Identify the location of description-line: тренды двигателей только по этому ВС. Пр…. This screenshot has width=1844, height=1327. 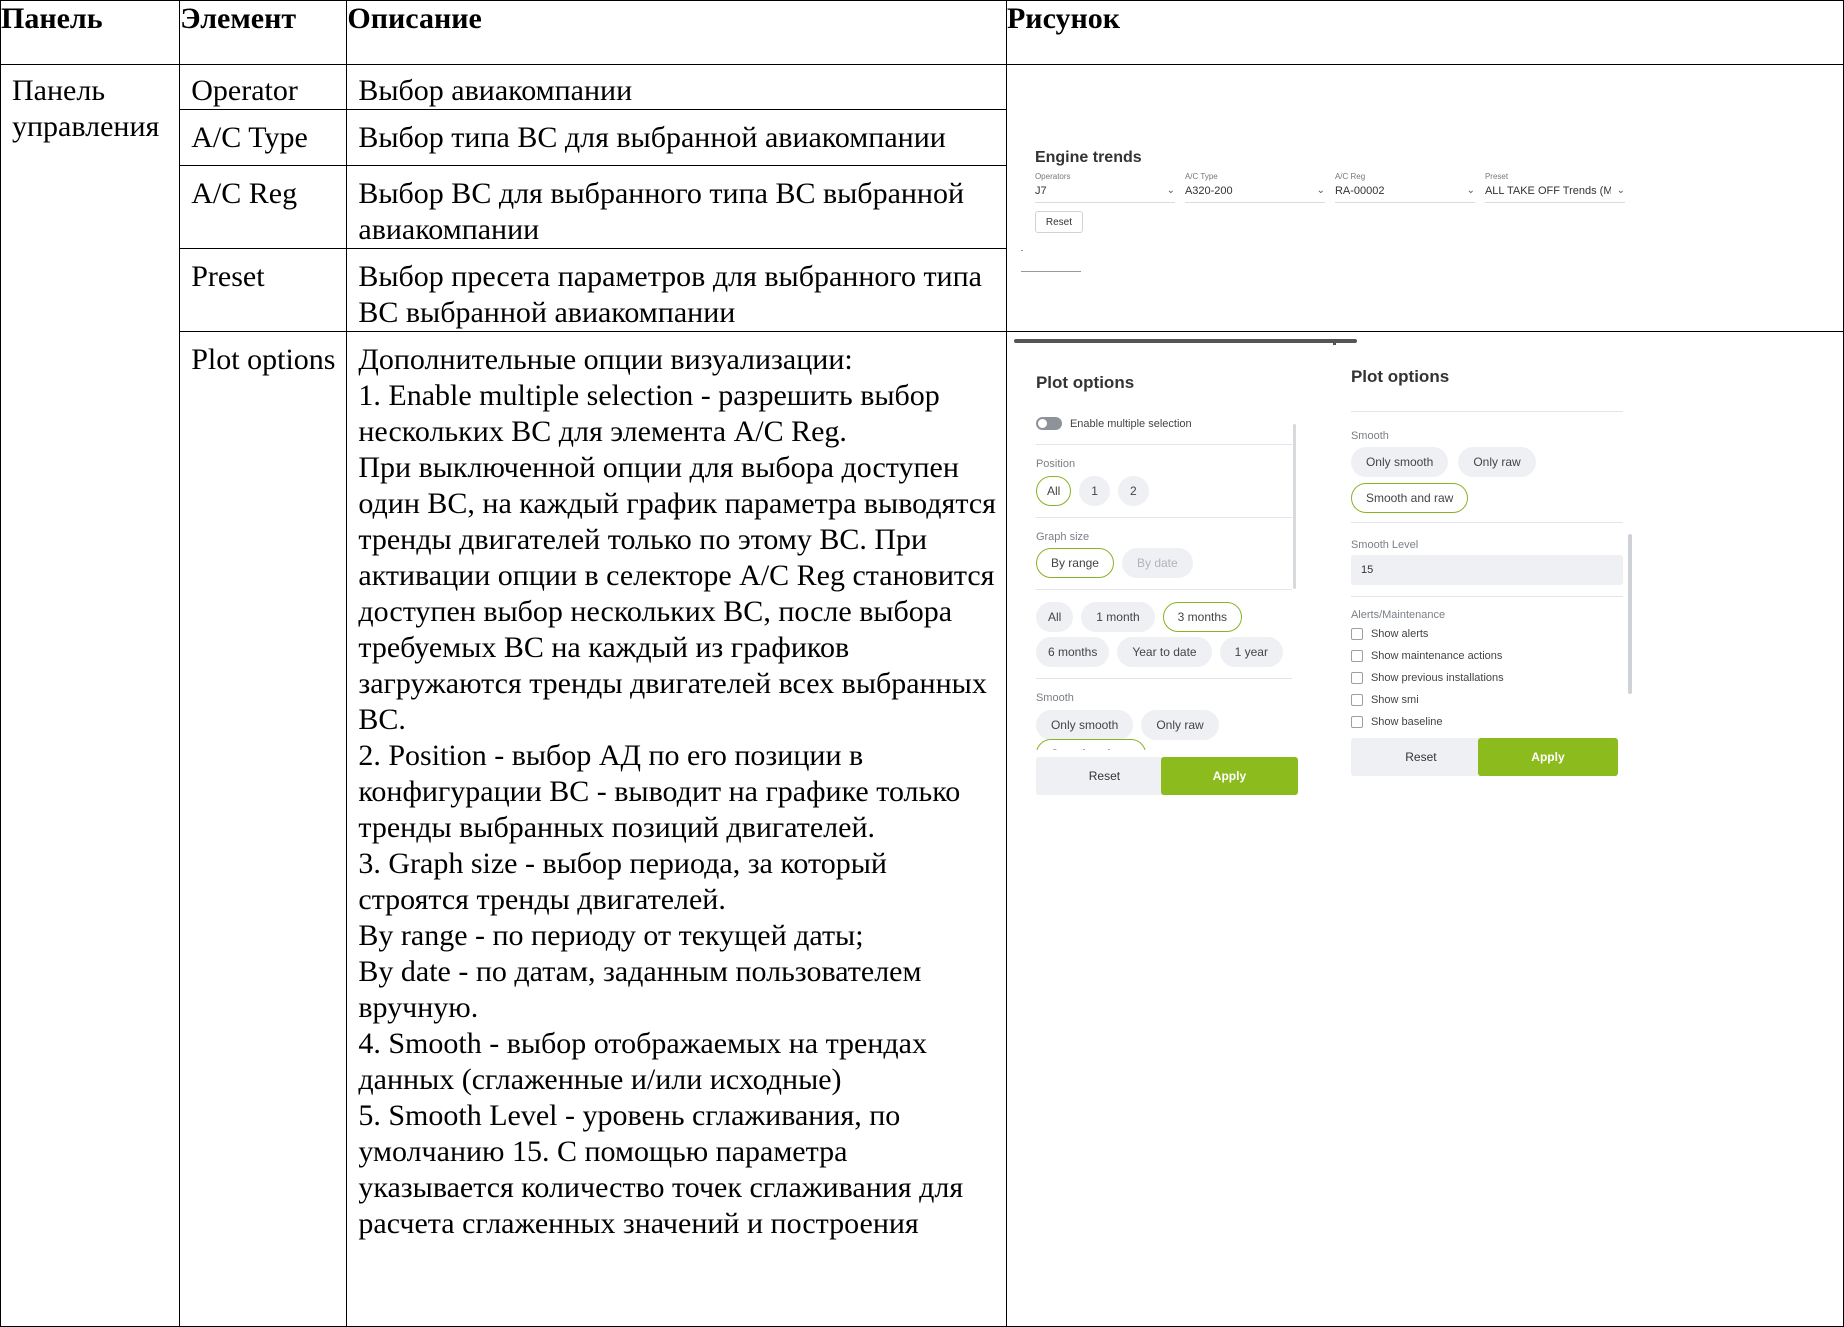
(643, 539).